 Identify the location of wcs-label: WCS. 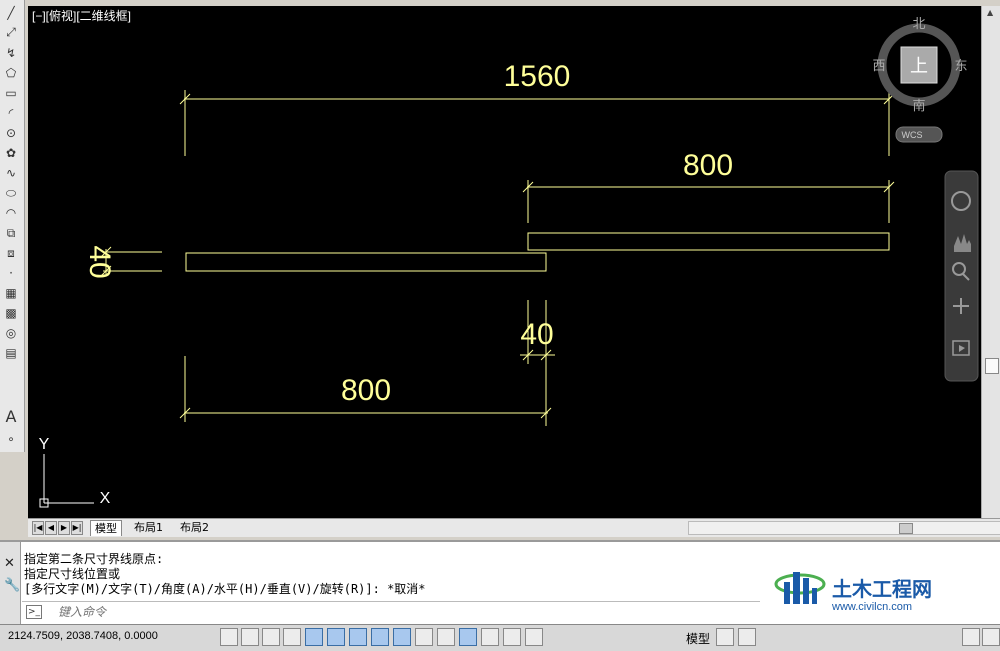
(912, 135).